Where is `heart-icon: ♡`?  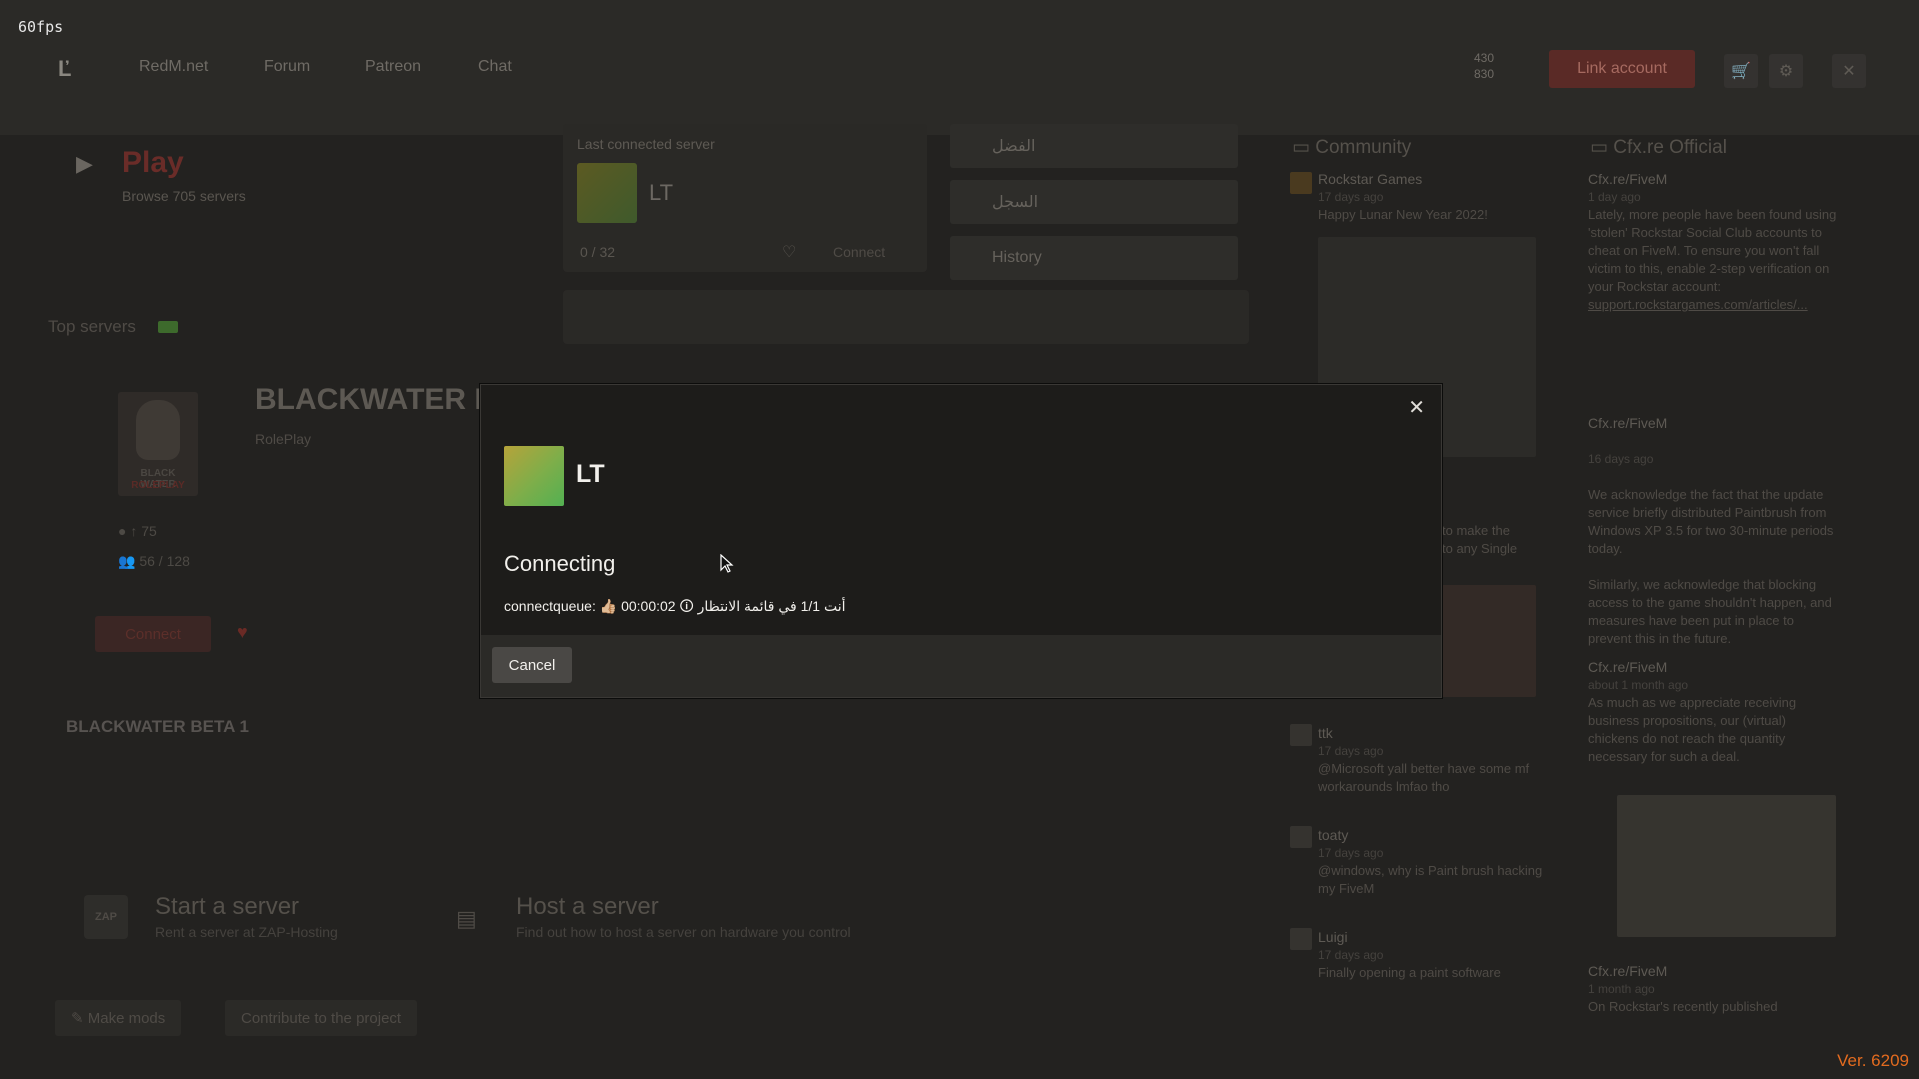 heart-icon: ♡ is located at coordinates (789, 252).